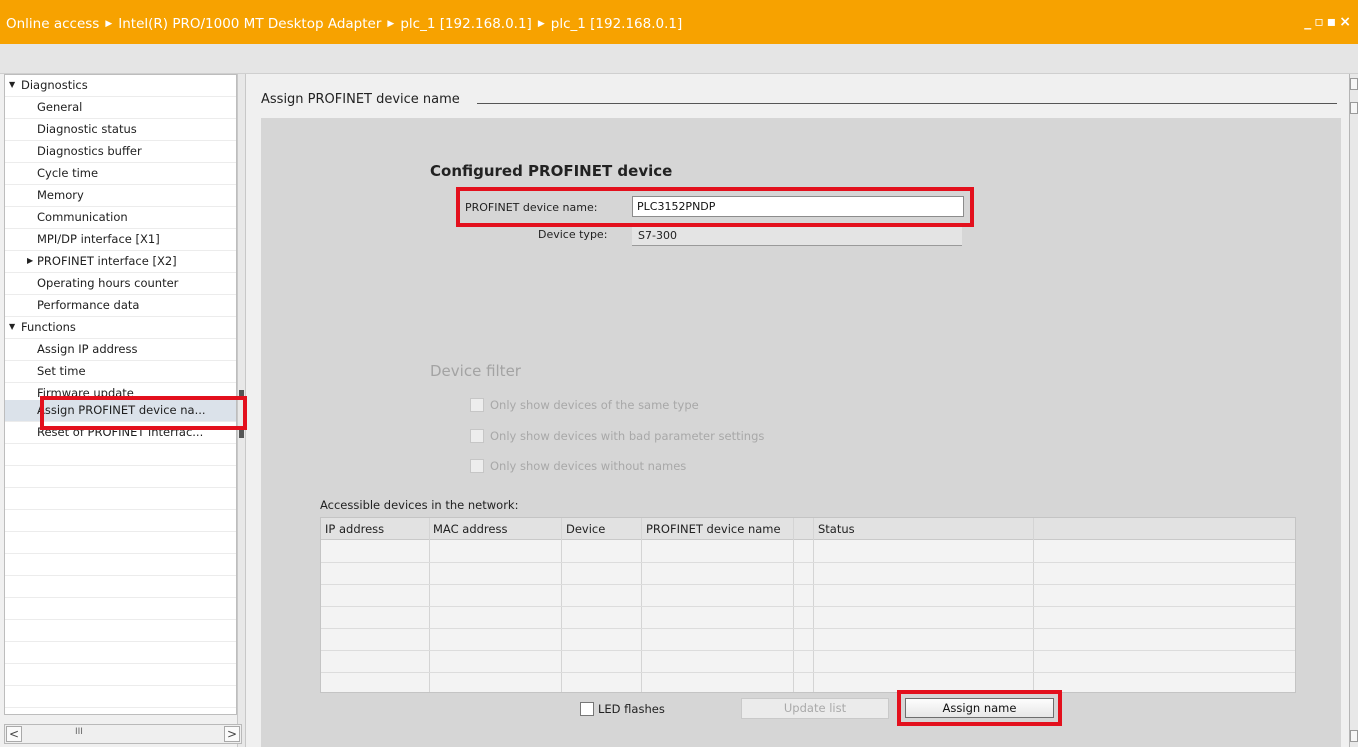  I want to click on section-title: Assign PROFINET device name, so click(363, 99).